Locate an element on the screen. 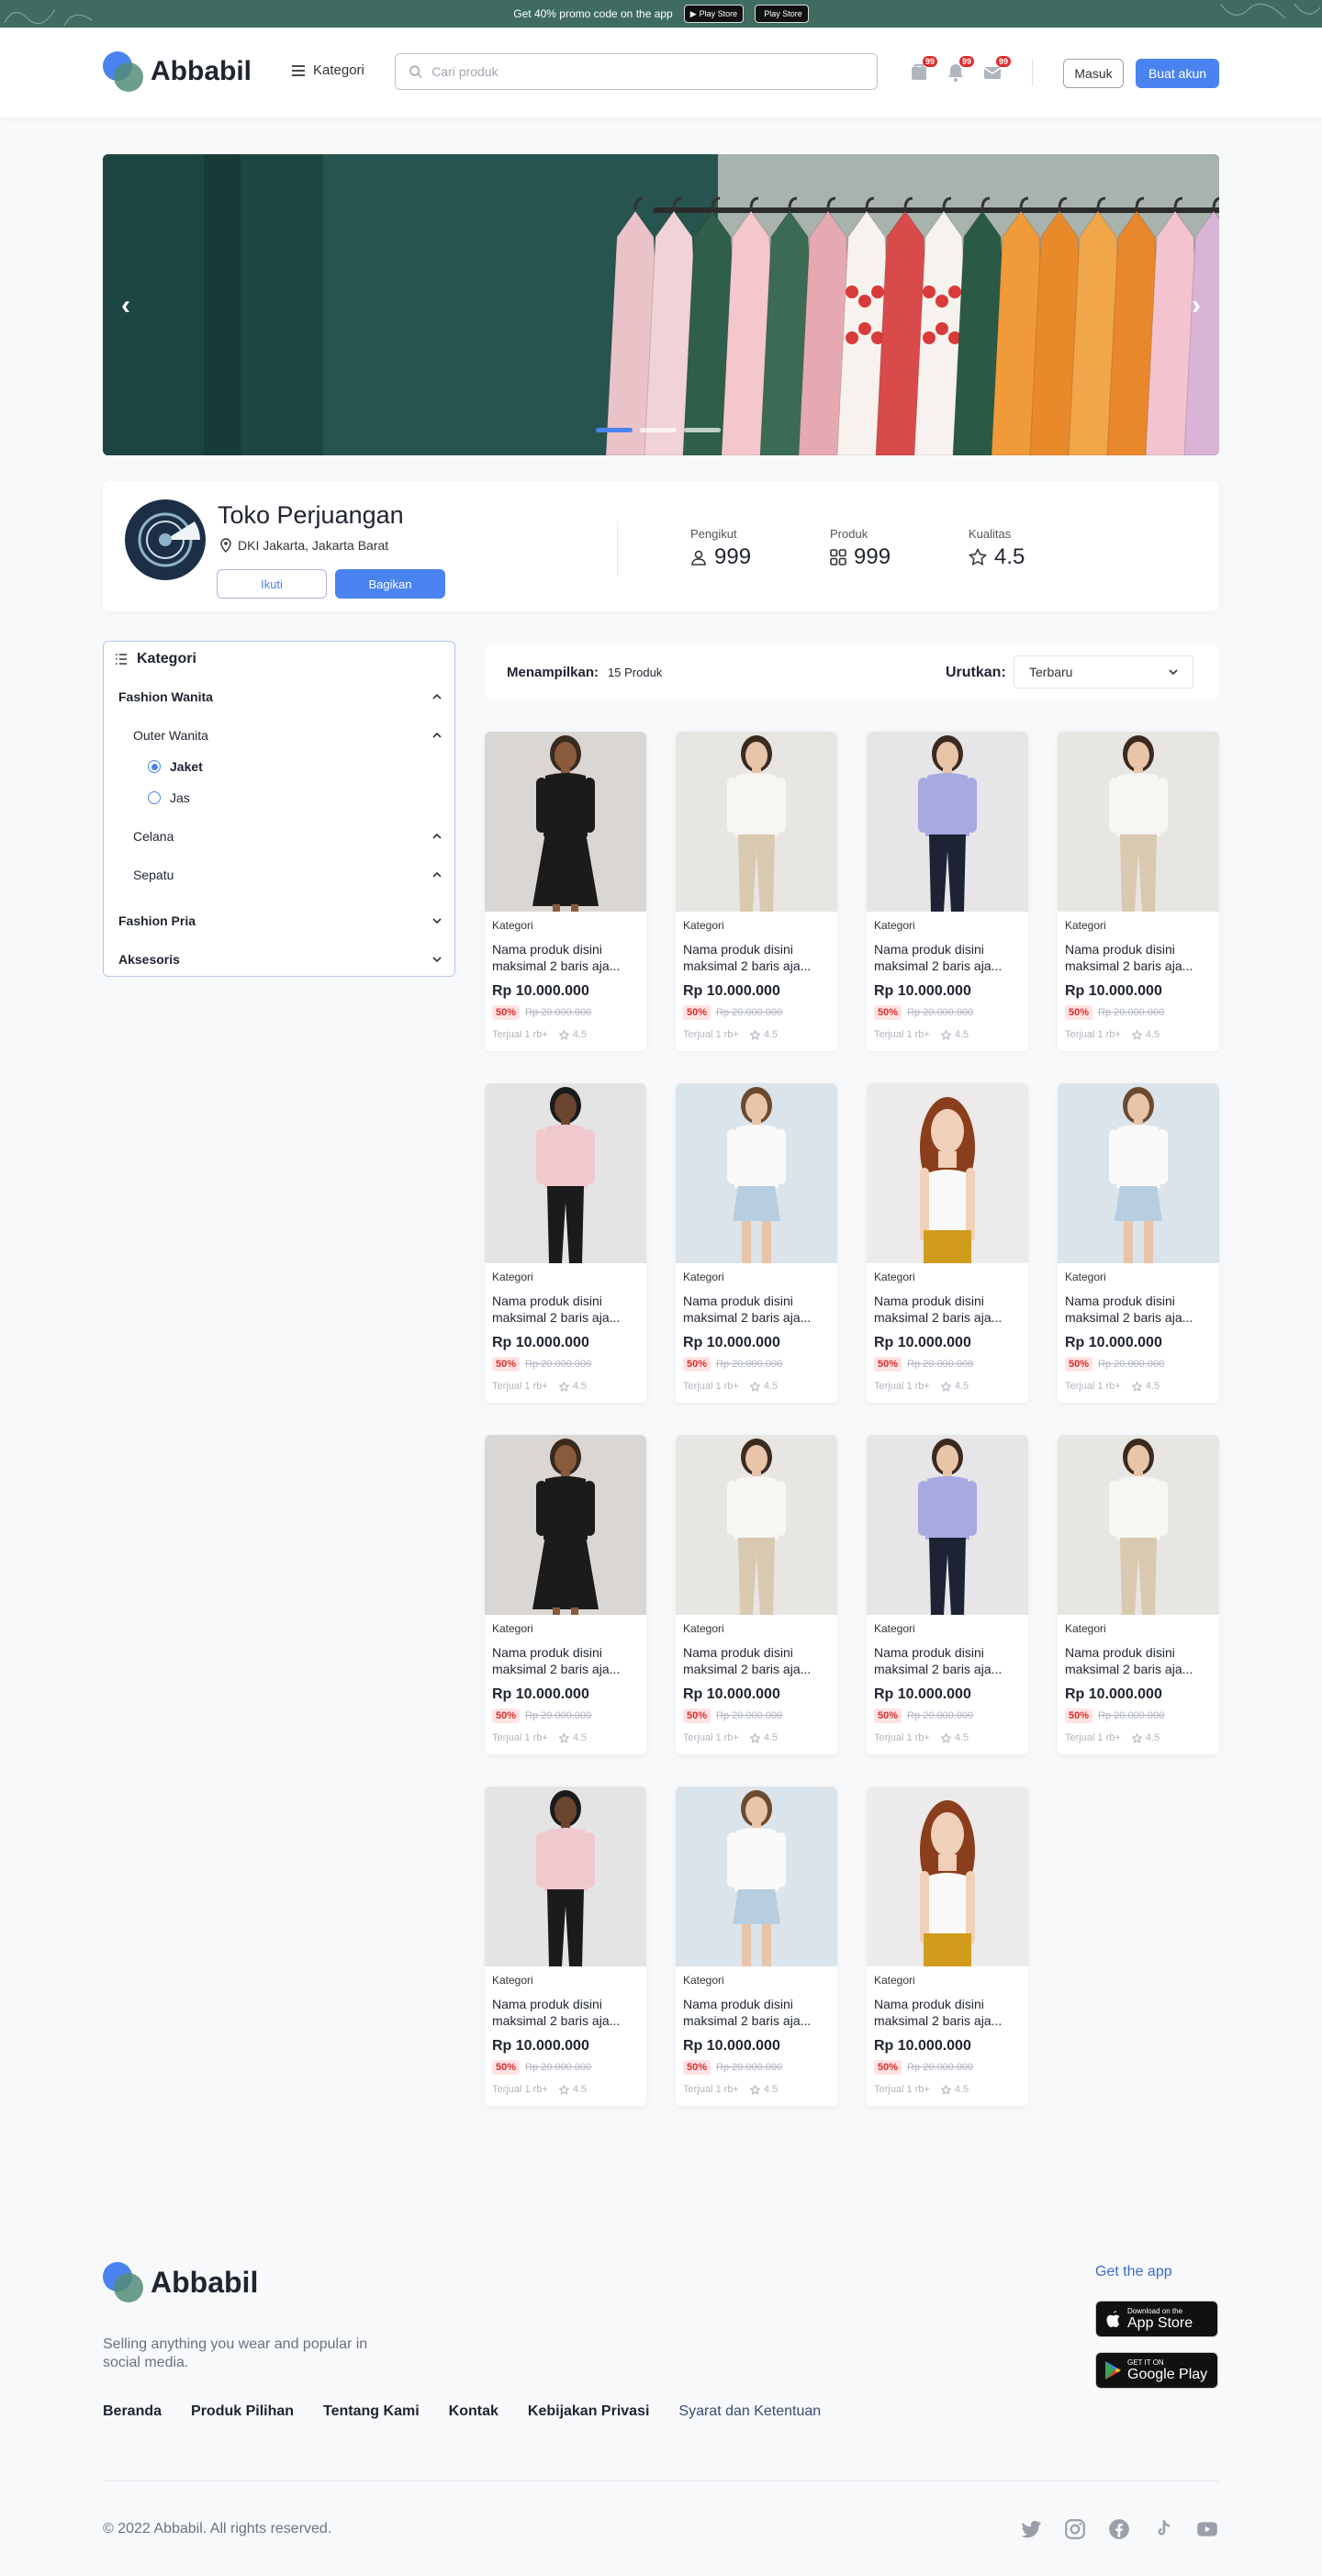 This screenshot has height=2576, width=1322. play-store-badge: Play Store is located at coordinates (782, 14).